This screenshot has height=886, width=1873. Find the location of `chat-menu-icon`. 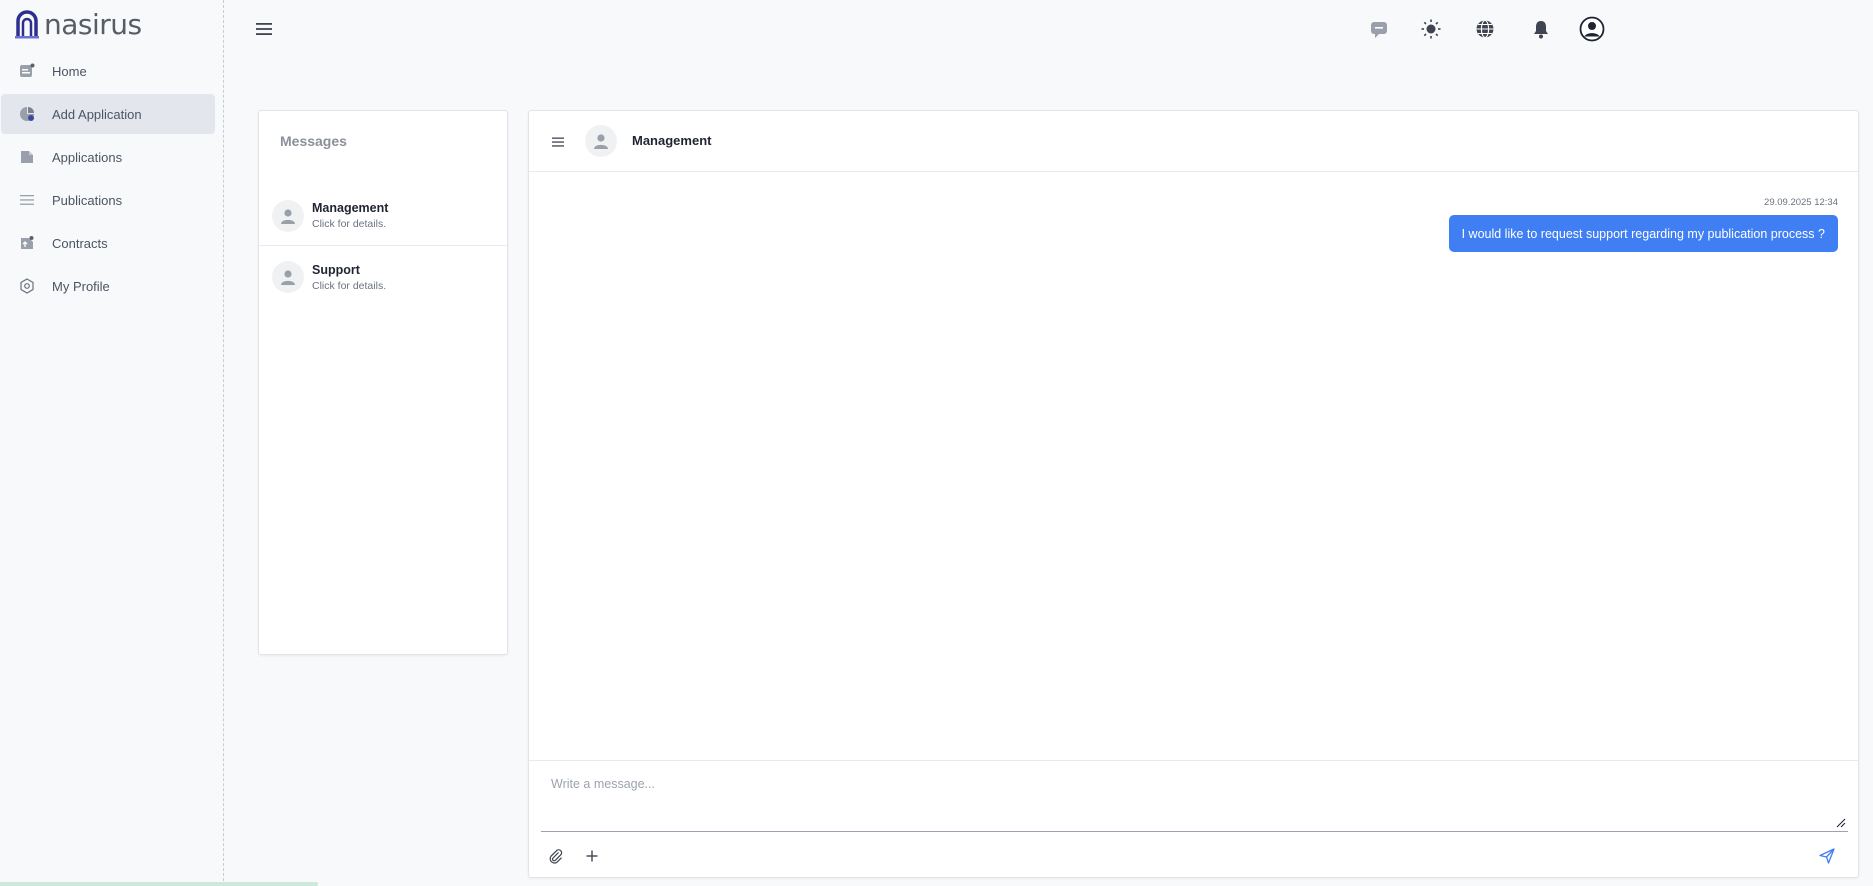

chat-menu-icon is located at coordinates (558, 142).